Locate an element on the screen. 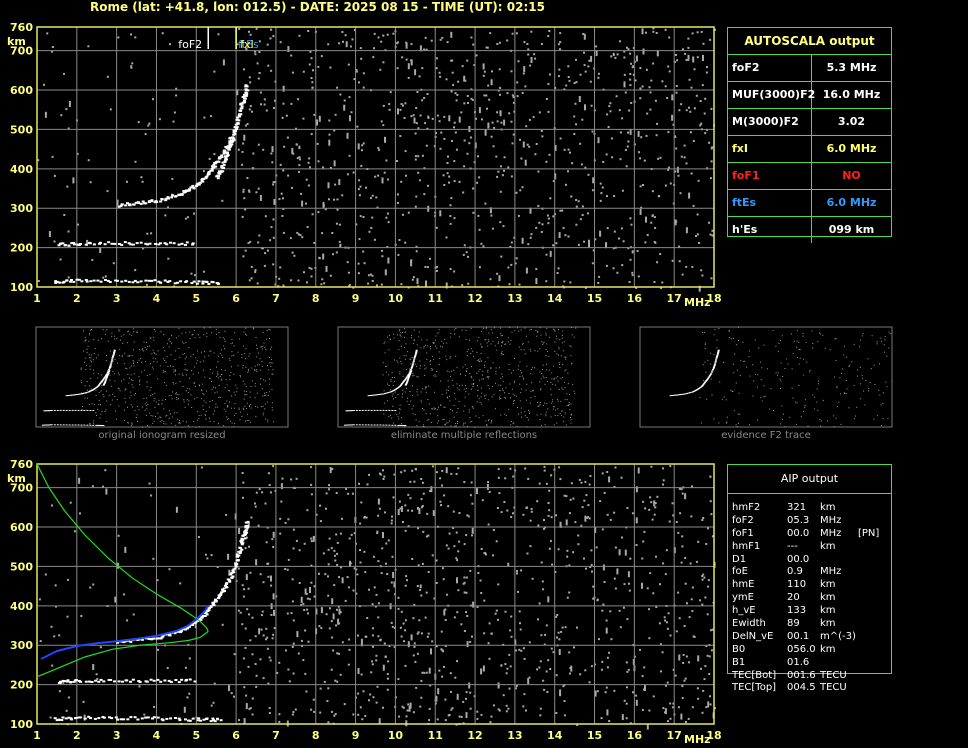  aip-row: TEC[Bot] 001.6 TECU is located at coordinates (809, 675).